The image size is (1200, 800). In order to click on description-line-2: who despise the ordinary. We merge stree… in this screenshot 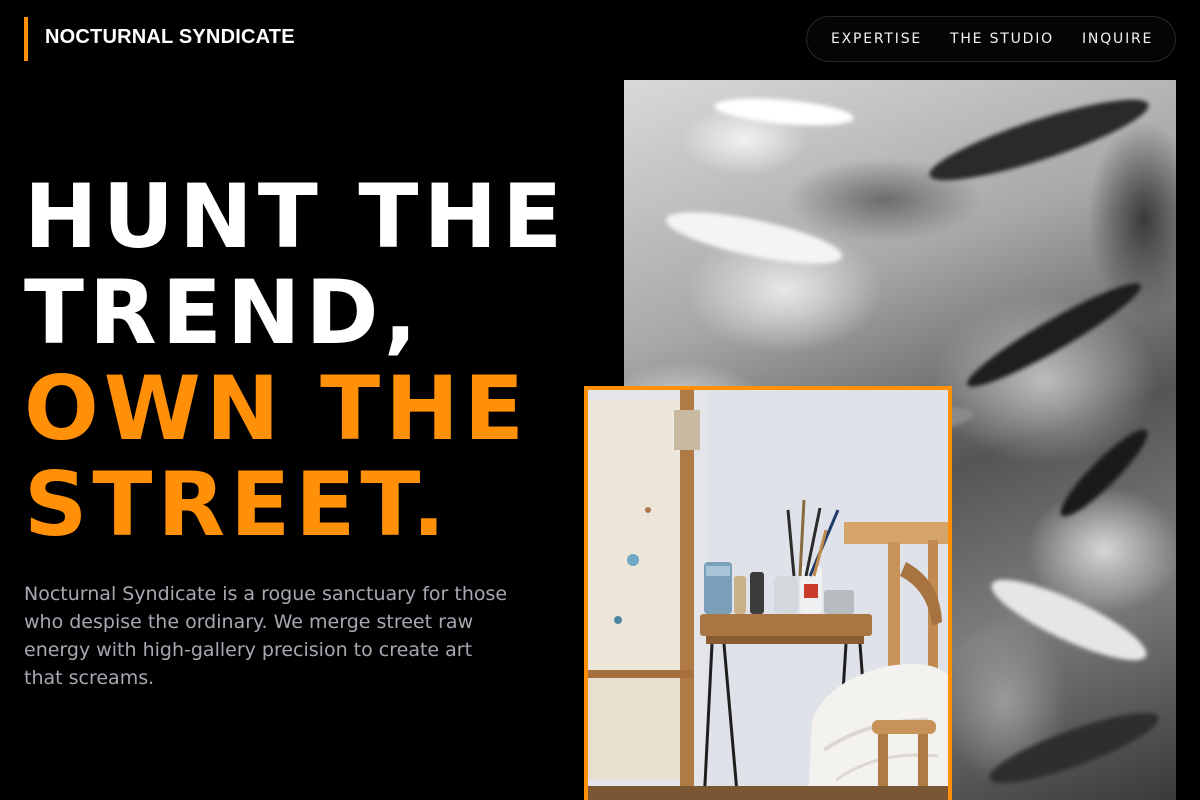, I will do `click(249, 622)`.